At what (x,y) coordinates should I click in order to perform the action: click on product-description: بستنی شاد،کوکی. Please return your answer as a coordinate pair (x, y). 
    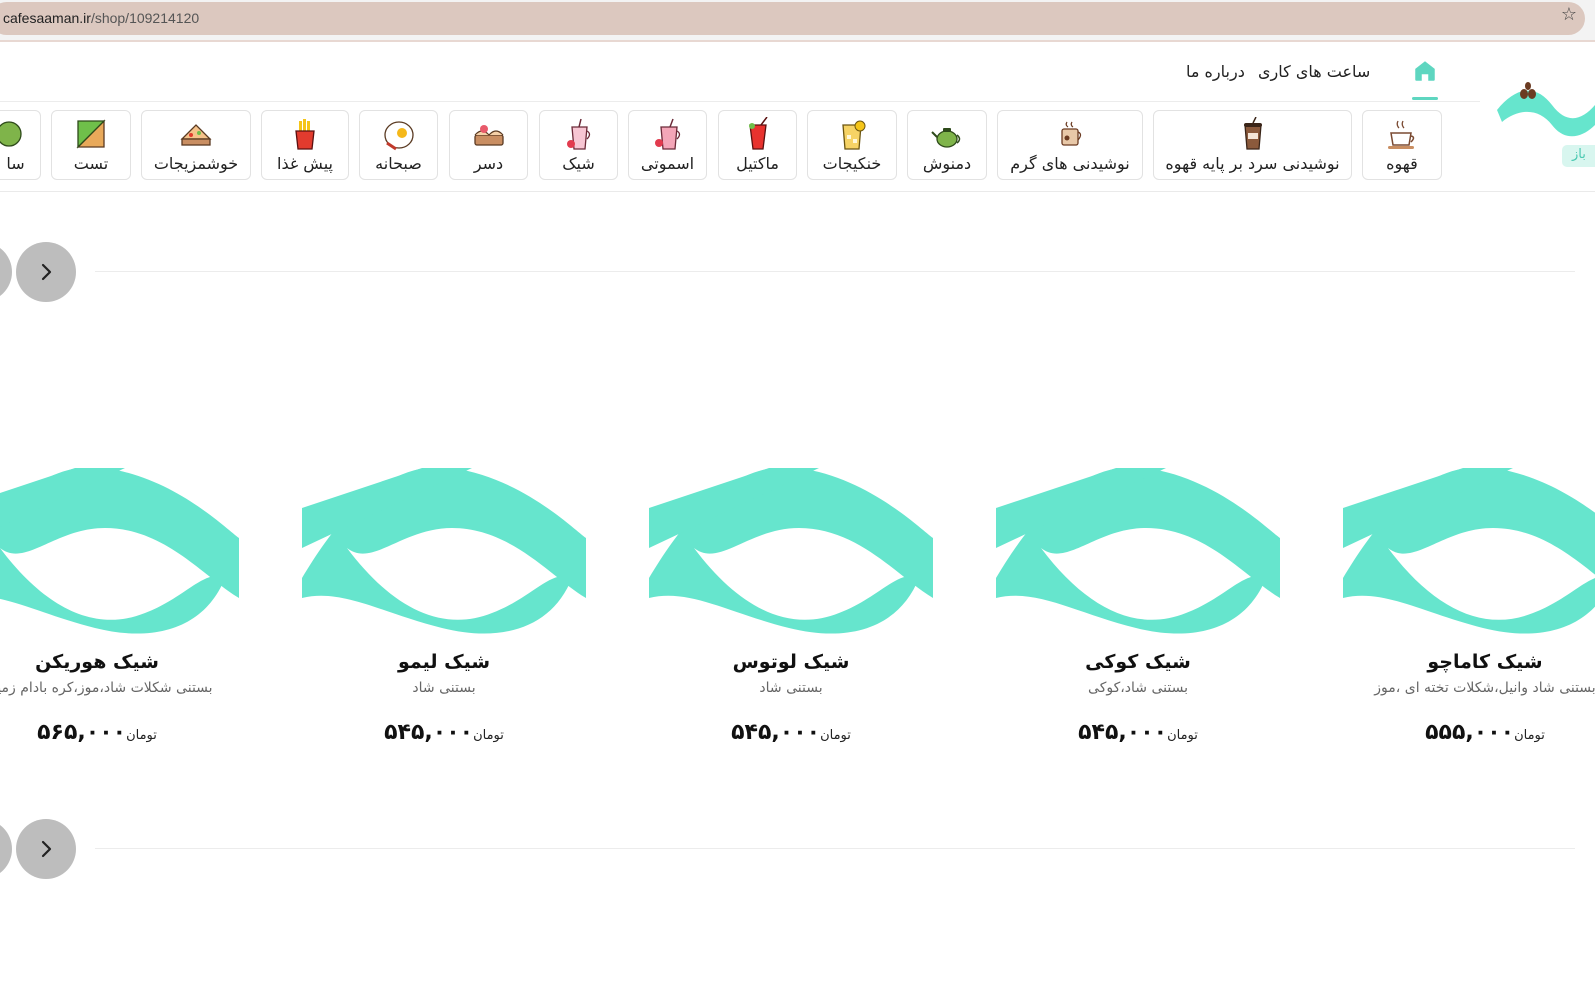
    Looking at the image, I should click on (1138, 688).